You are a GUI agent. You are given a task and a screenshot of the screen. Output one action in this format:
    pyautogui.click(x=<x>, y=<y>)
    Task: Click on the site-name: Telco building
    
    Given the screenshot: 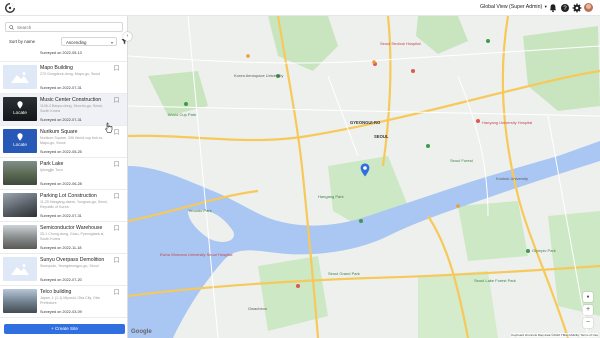 What is the action you would take?
    pyautogui.click(x=56, y=292)
    